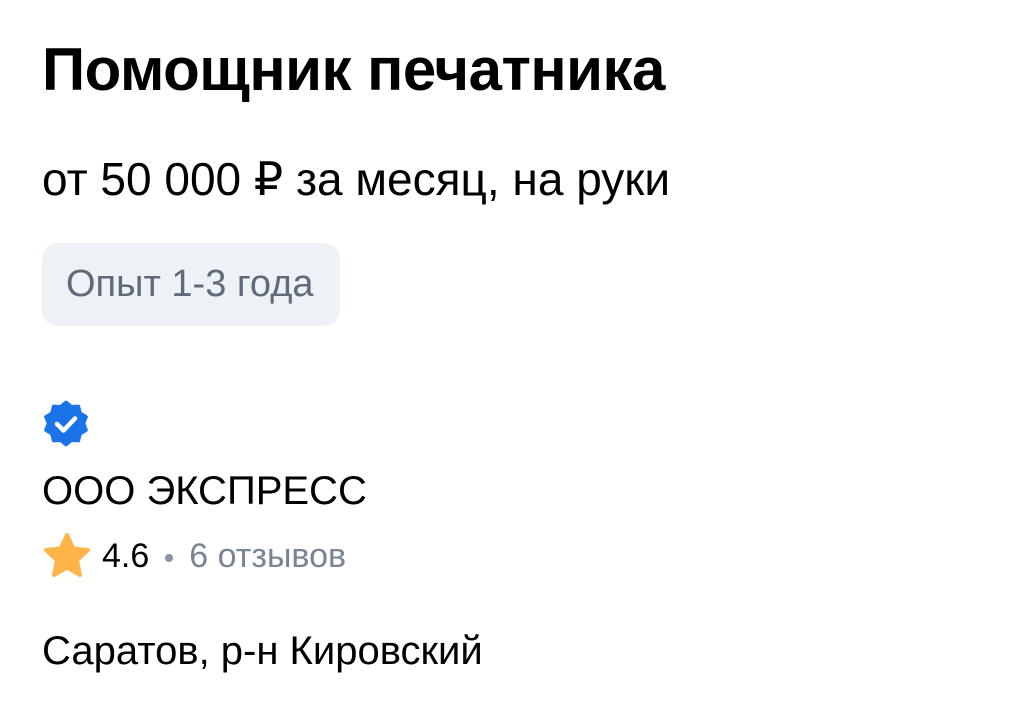 The width and height of the screenshot is (1014, 701). What do you see at coordinates (204, 491) in the screenshot?
I see `company-name: ООО ЭКСПРЕСС` at bounding box center [204, 491].